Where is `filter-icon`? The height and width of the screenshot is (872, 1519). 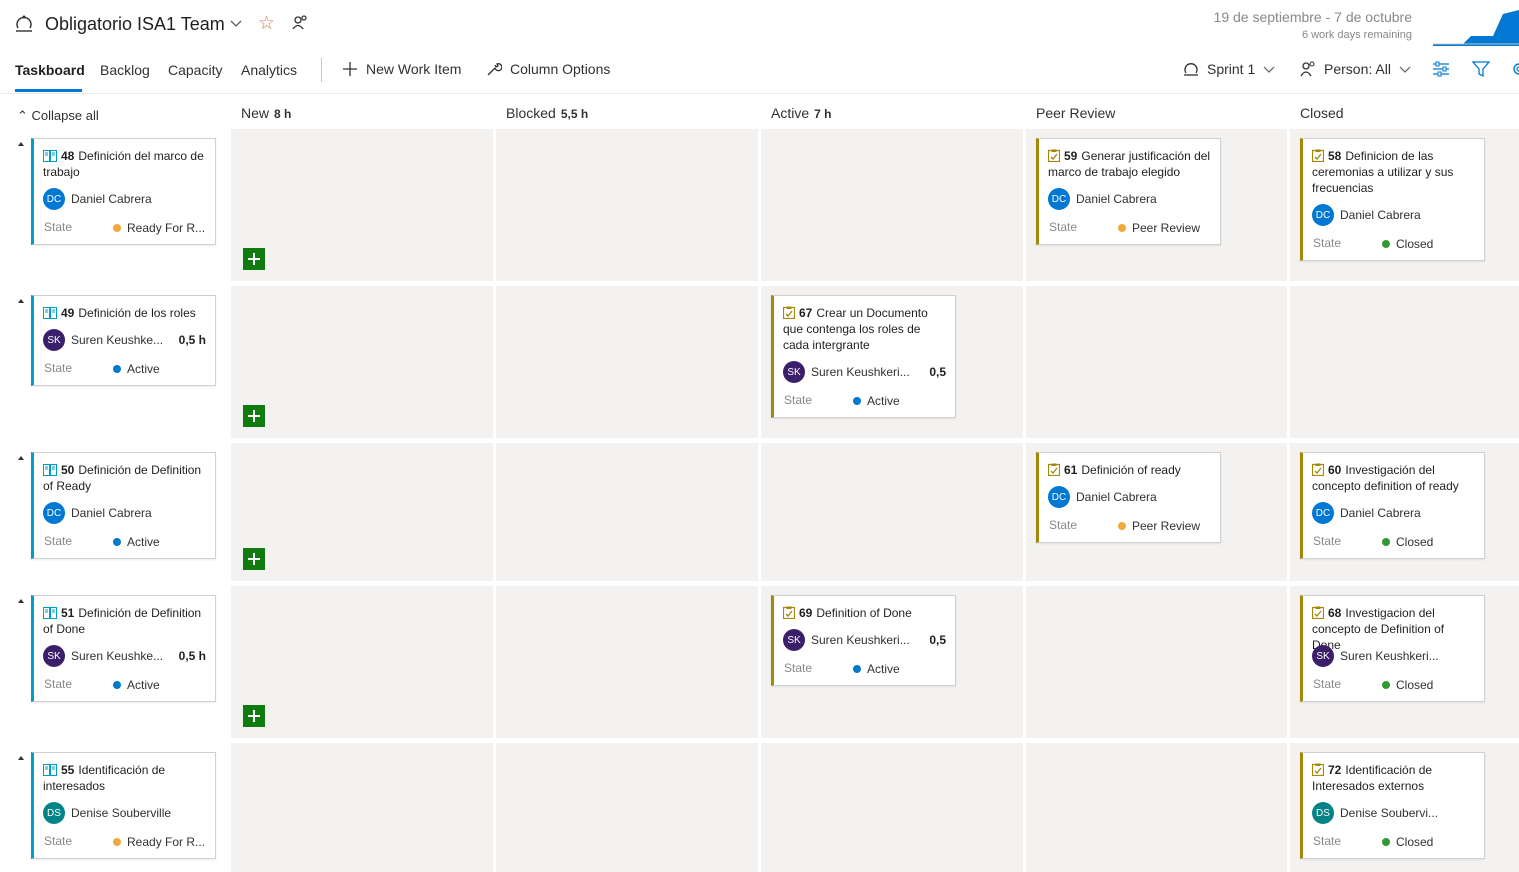 filter-icon is located at coordinates (1481, 69).